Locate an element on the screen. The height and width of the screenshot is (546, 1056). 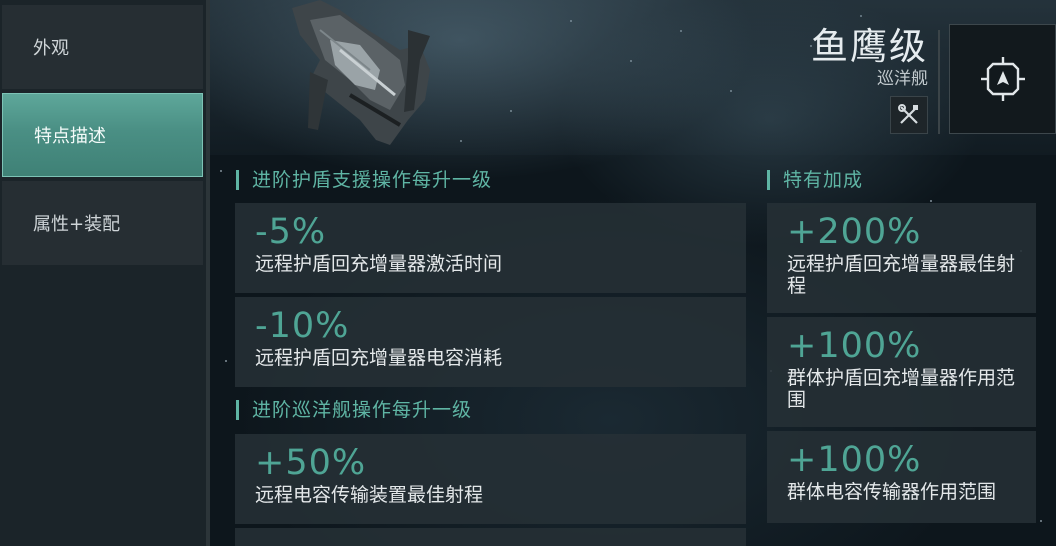
ship-name: 鱼鹰级 is located at coordinates (869, 46).